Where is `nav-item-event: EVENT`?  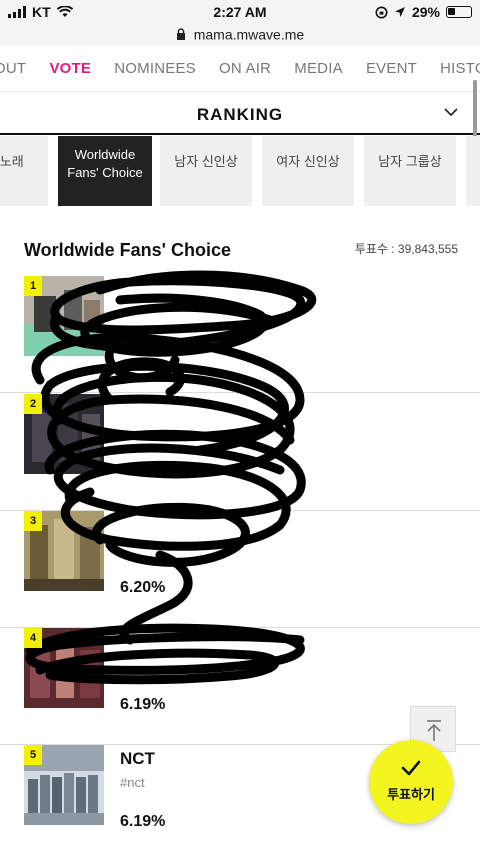 nav-item-event: EVENT is located at coordinates (391, 68).